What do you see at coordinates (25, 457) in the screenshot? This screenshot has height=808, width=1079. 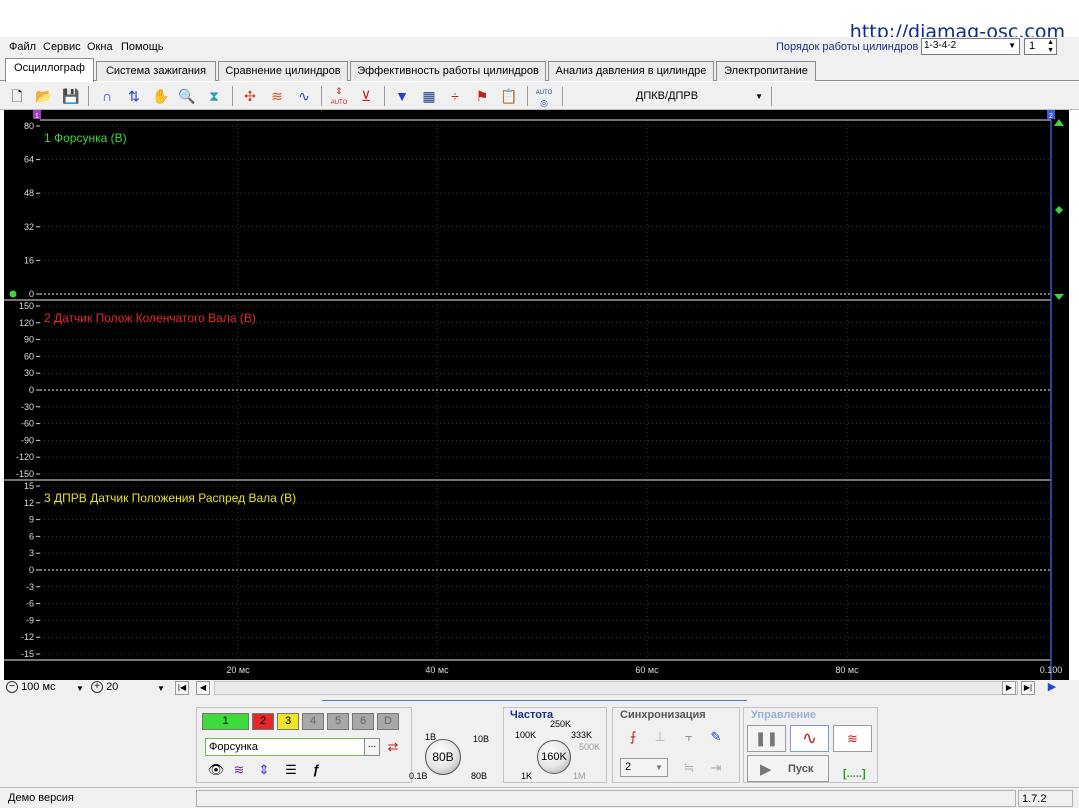 I see `axis-tick-label: -120` at bounding box center [25, 457].